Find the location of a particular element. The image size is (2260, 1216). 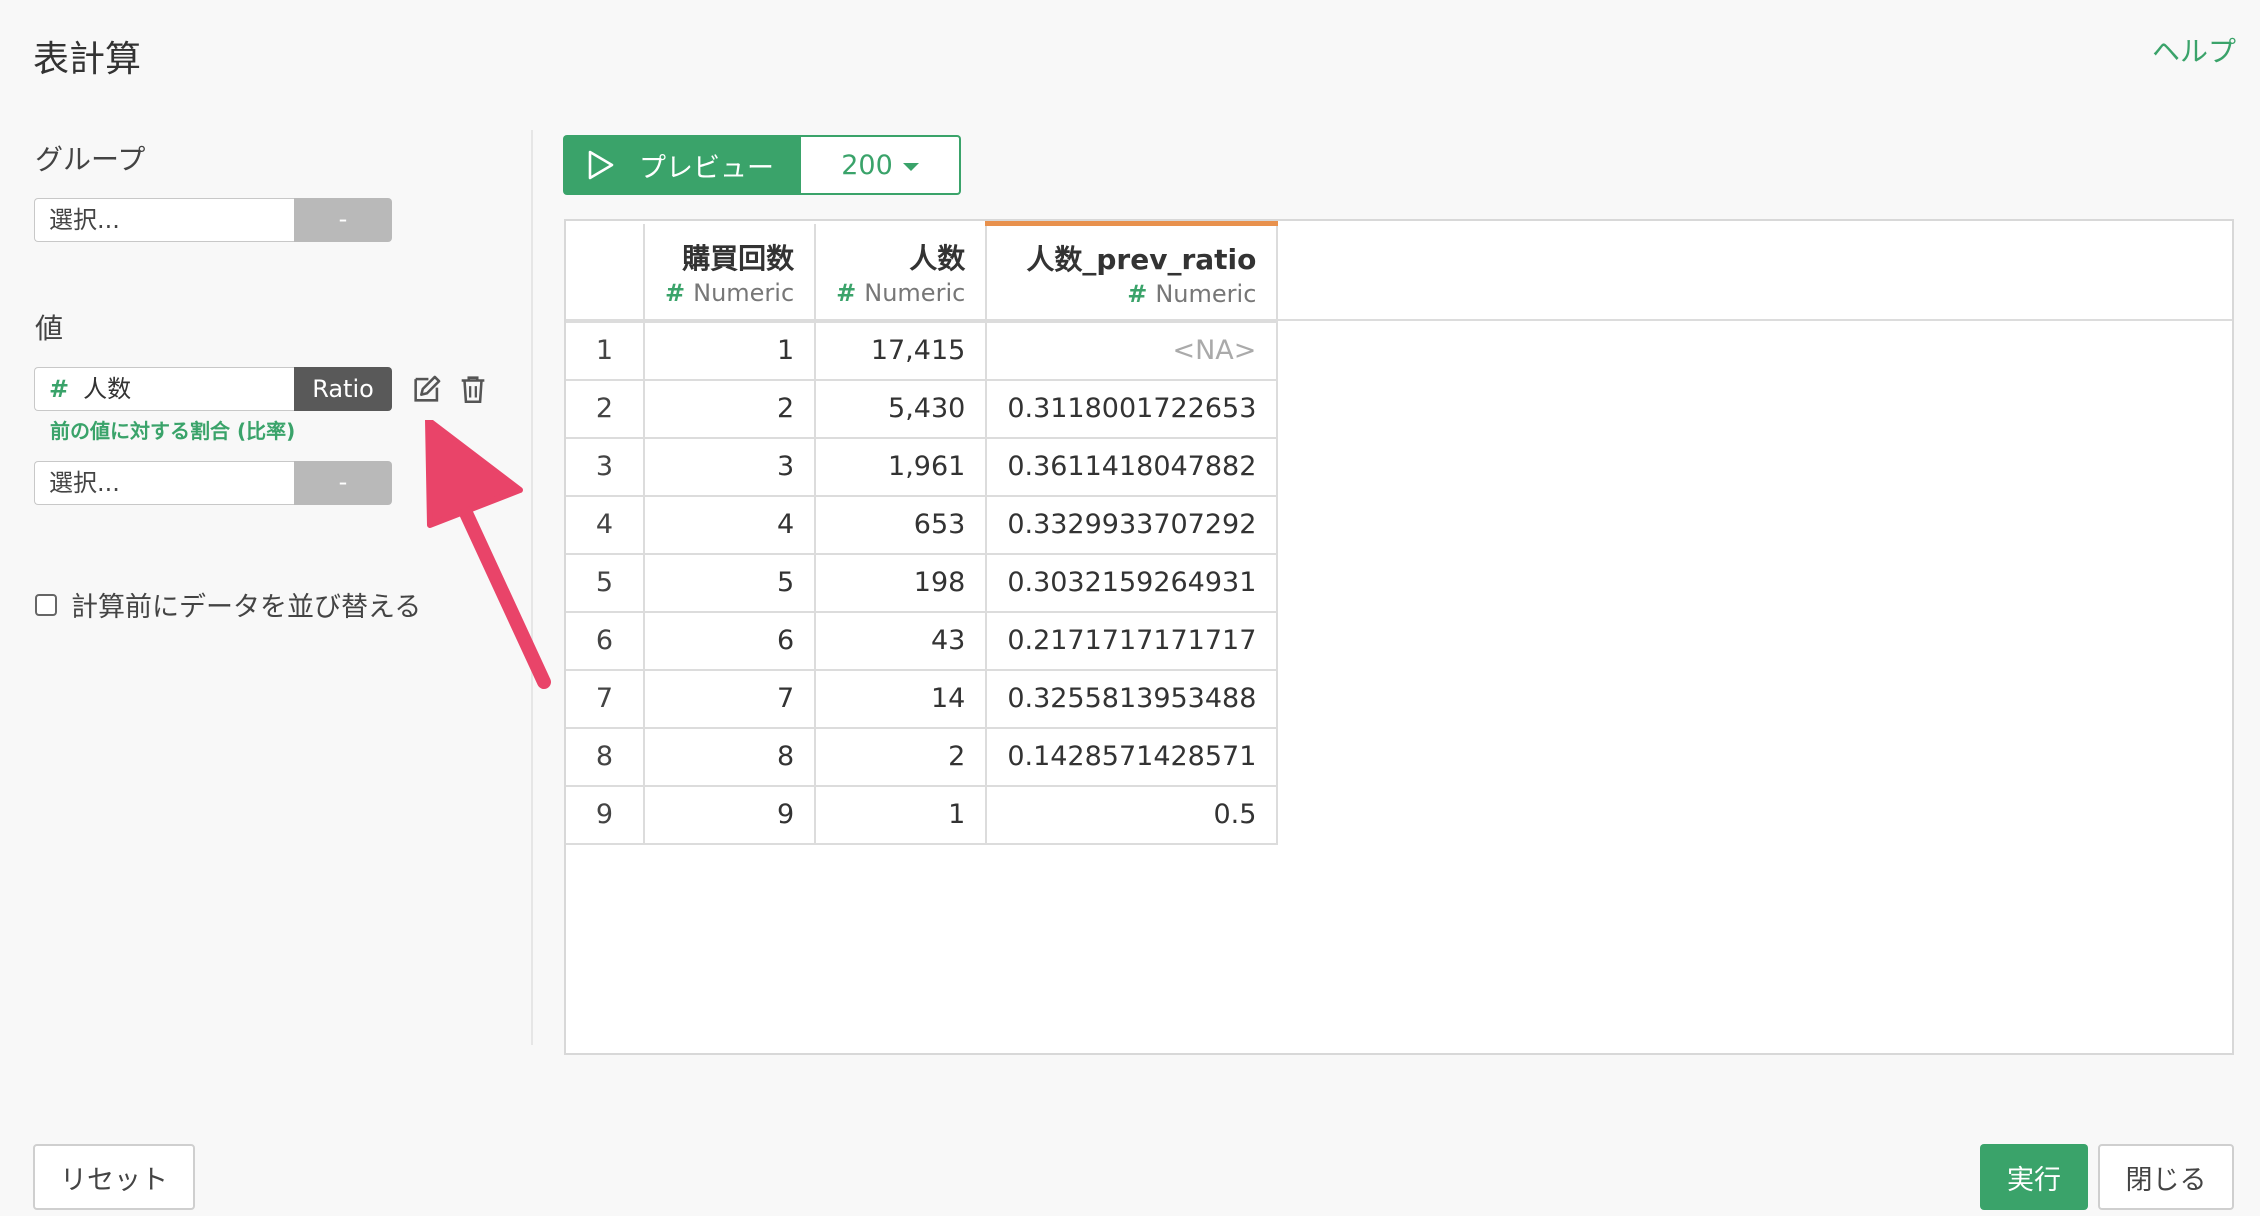

trash-icon is located at coordinates (473, 389).